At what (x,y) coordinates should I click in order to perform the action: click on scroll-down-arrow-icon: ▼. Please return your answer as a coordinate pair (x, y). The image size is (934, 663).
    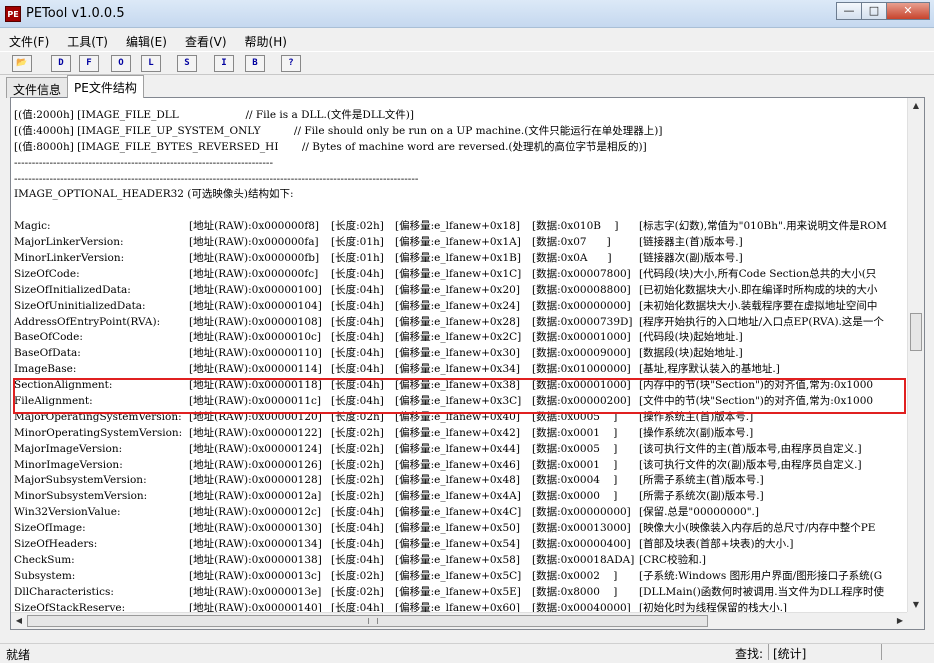
    Looking at the image, I should click on (916, 605).